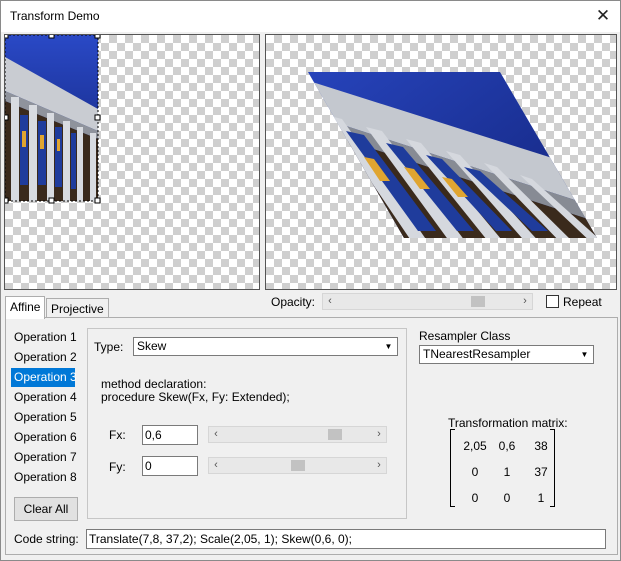 The width and height of the screenshot is (621, 561). I want to click on type-select-value: Skew, so click(152, 346).